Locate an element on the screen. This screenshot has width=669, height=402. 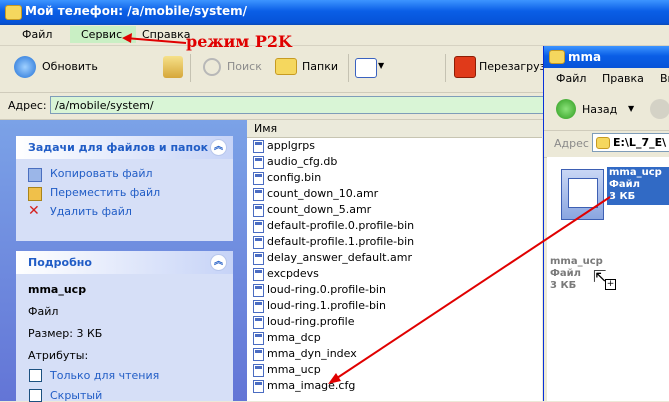
annotation-arrow-menu is located at coordinates (156, 40).